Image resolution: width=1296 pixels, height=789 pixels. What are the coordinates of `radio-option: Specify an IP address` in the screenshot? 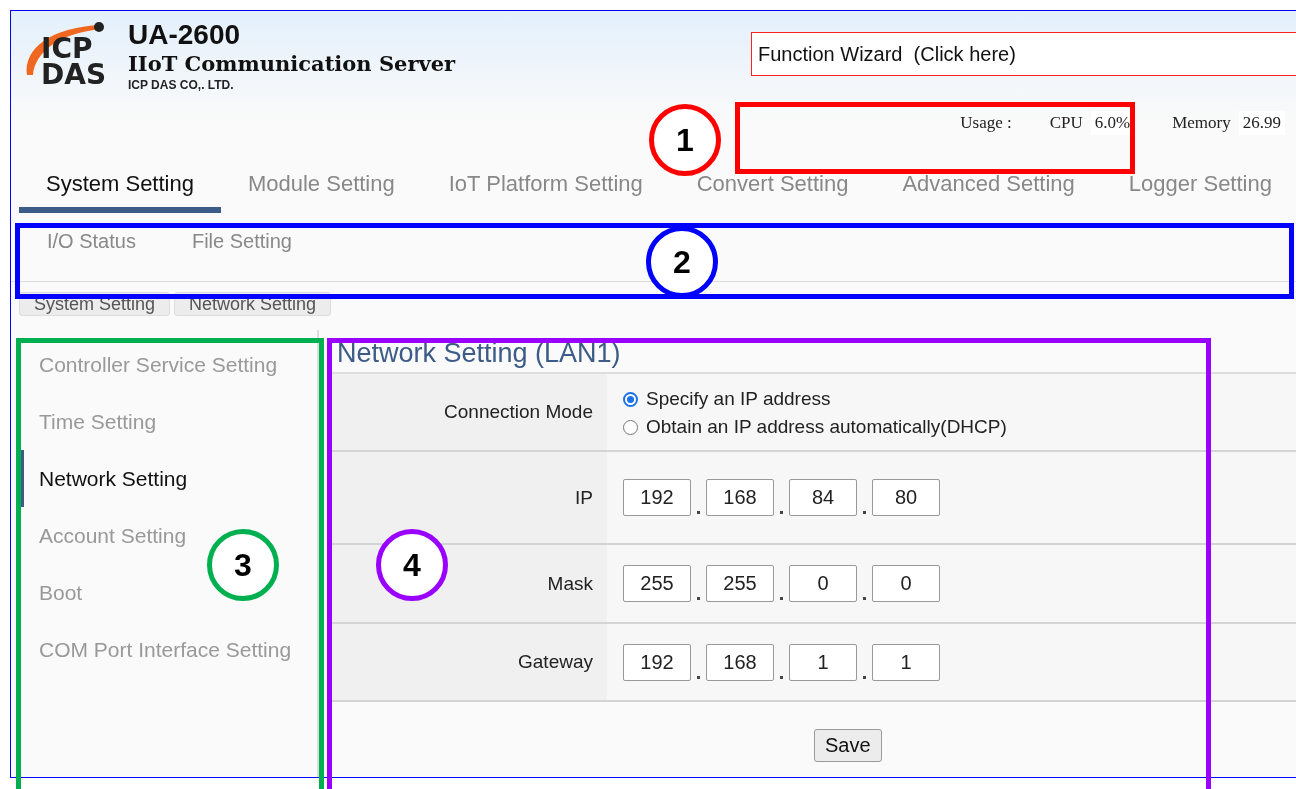 It's located at (815, 399).